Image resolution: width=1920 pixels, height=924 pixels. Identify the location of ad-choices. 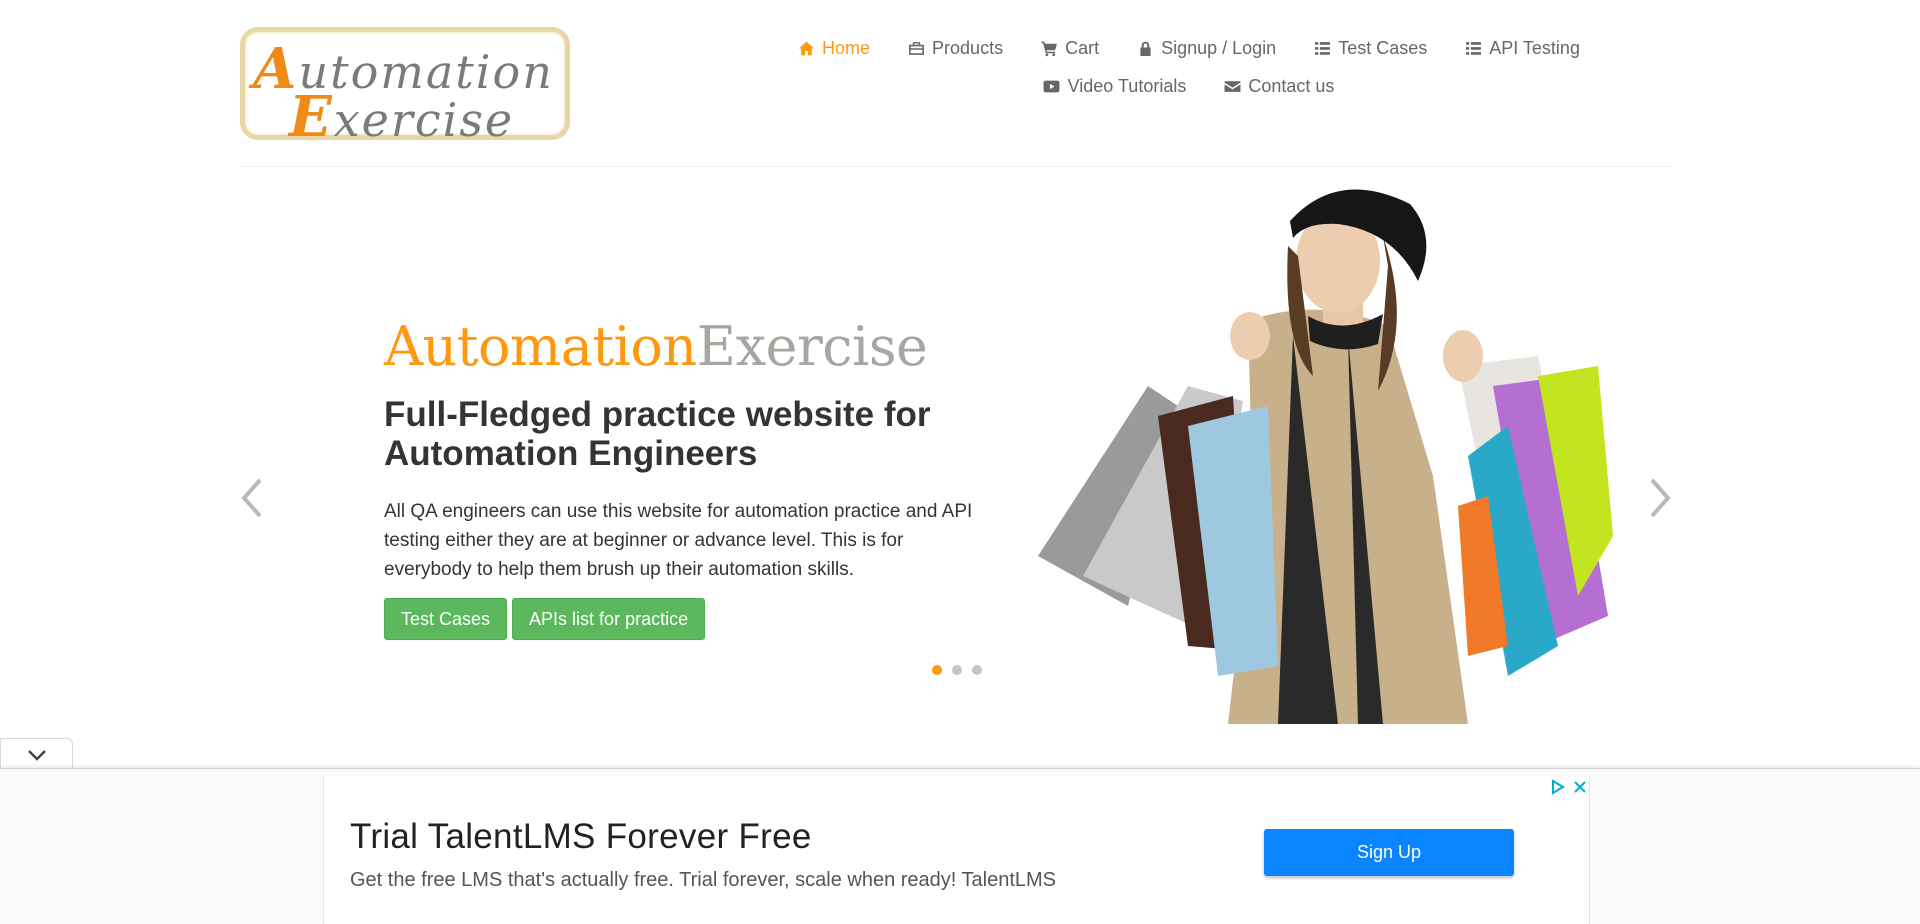
(1569, 787).